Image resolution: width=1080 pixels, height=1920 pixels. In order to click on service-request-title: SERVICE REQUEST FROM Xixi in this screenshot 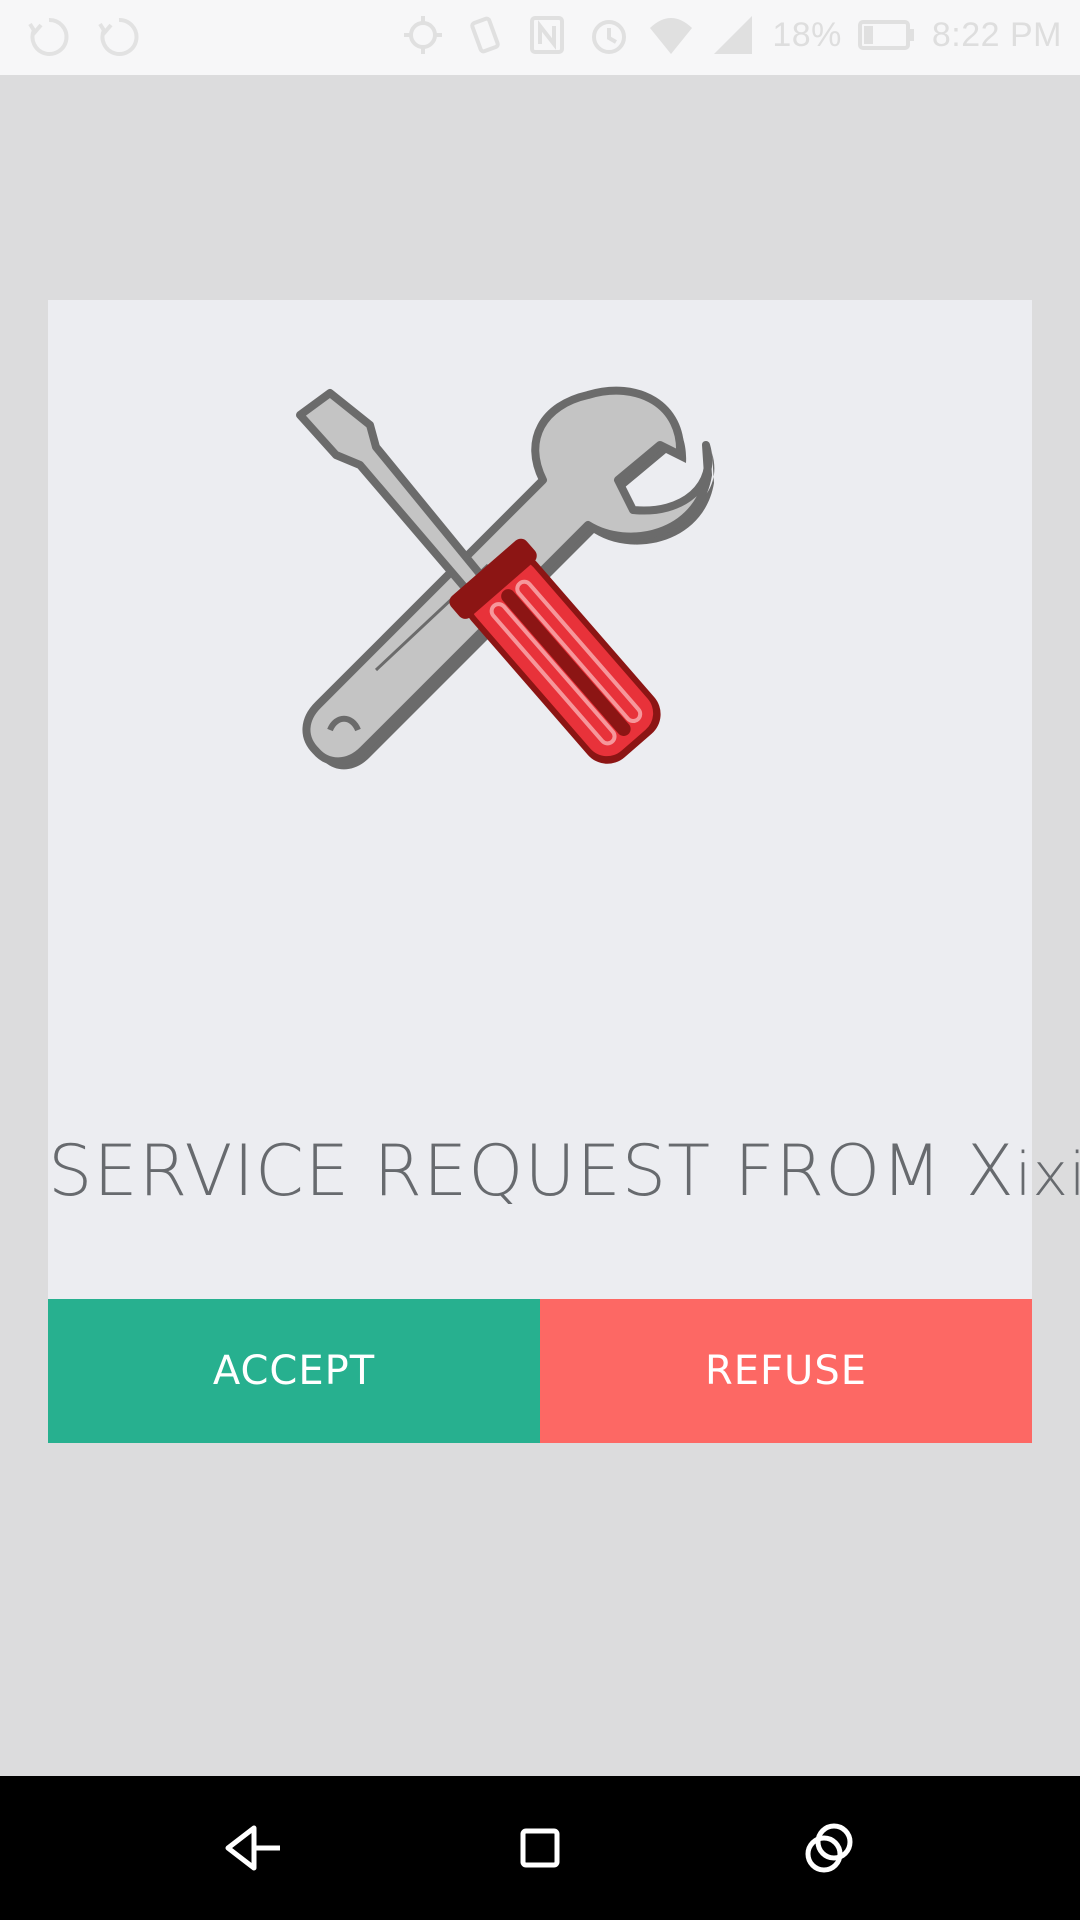, I will do `click(564, 1171)`.